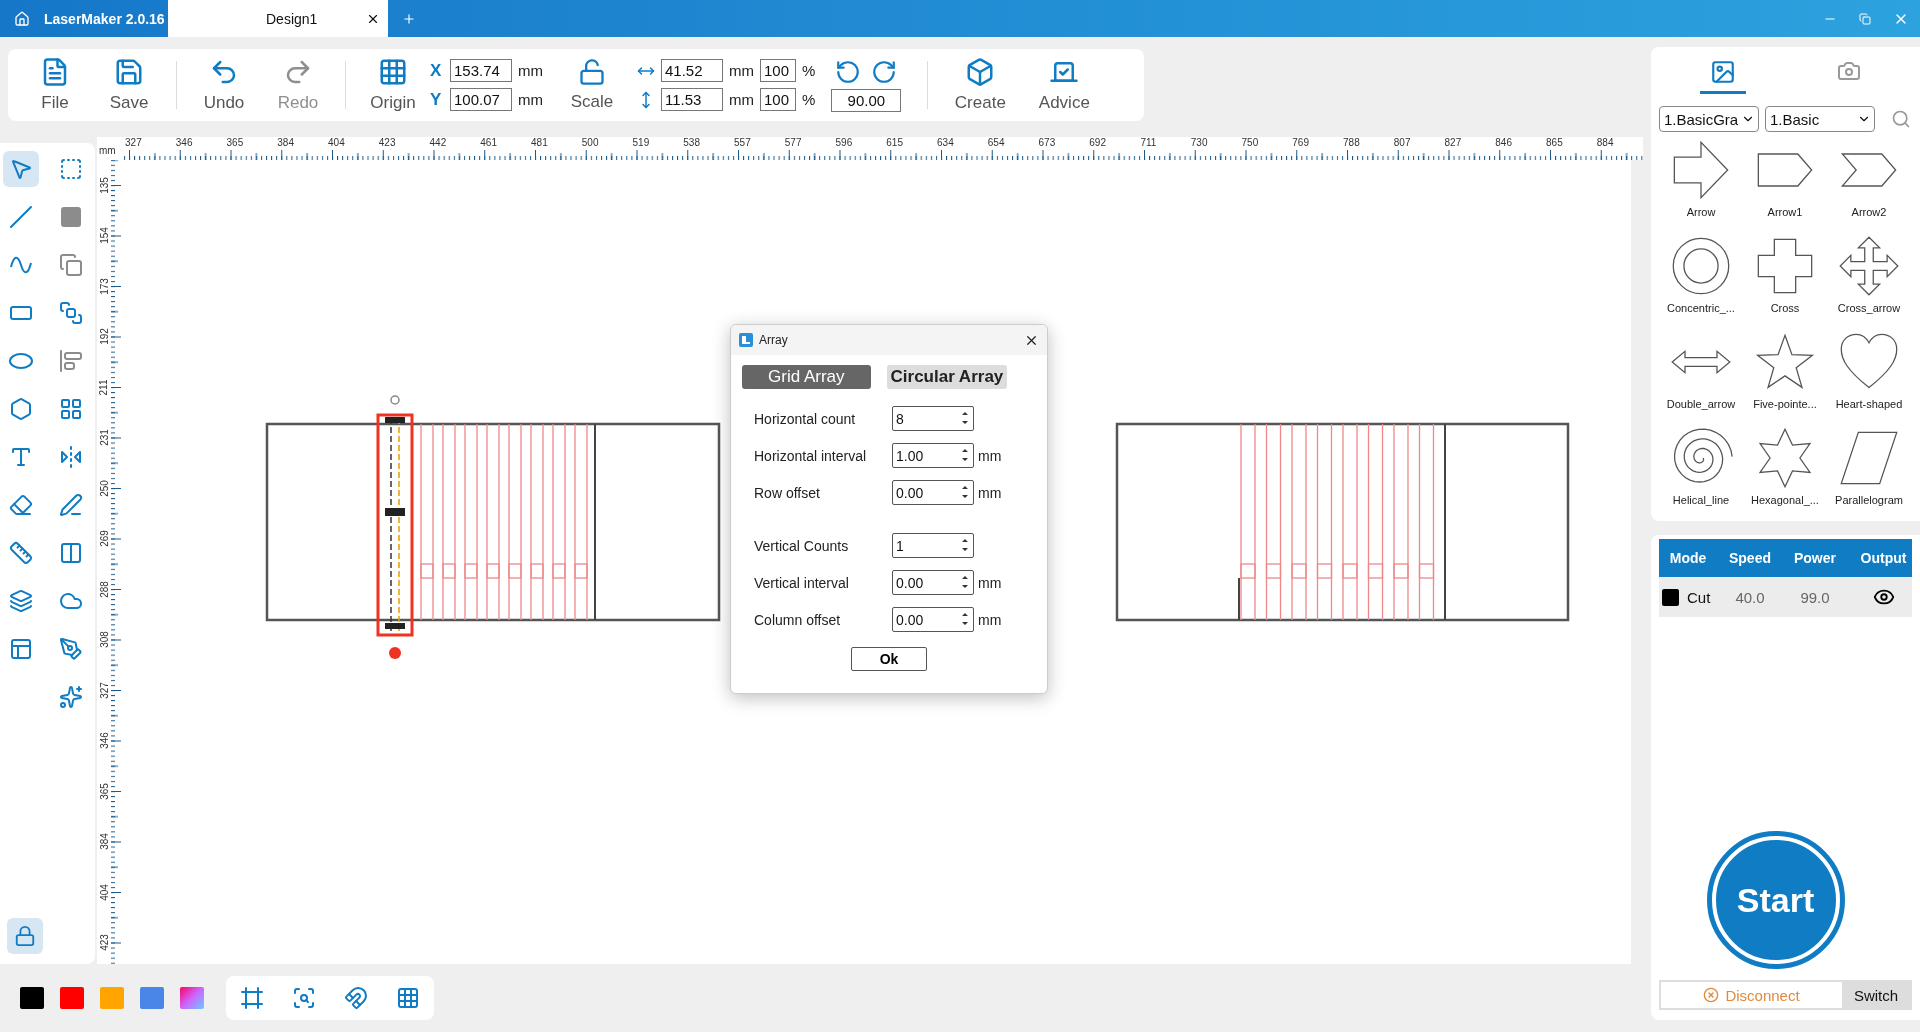 This screenshot has width=1920, height=1032. I want to click on layers-icon, so click(20, 601).